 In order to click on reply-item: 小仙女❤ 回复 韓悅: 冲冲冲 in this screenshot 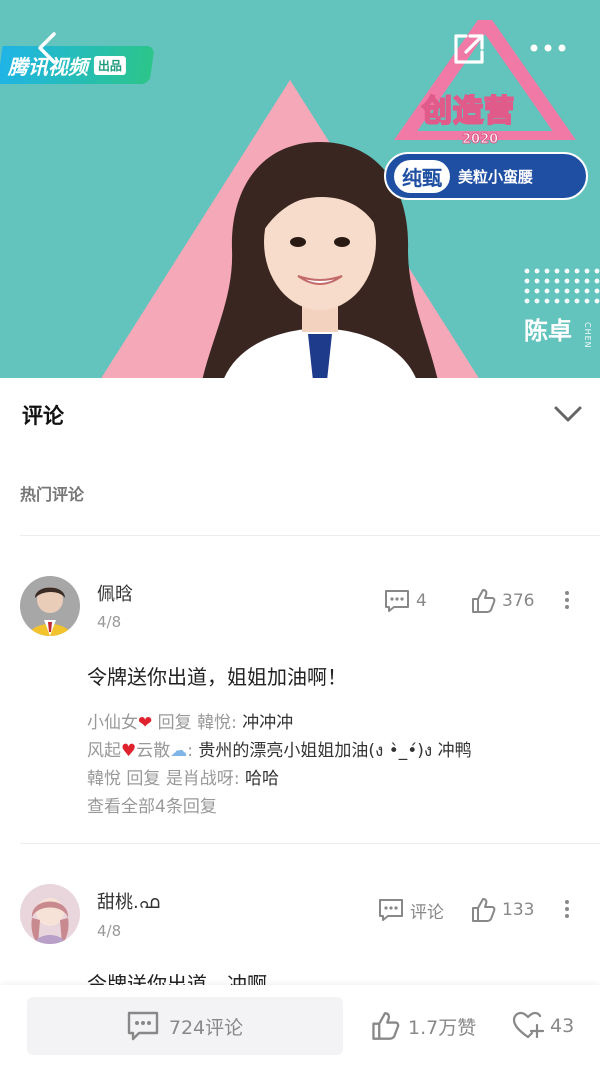, I will do `click(279, 723)`.